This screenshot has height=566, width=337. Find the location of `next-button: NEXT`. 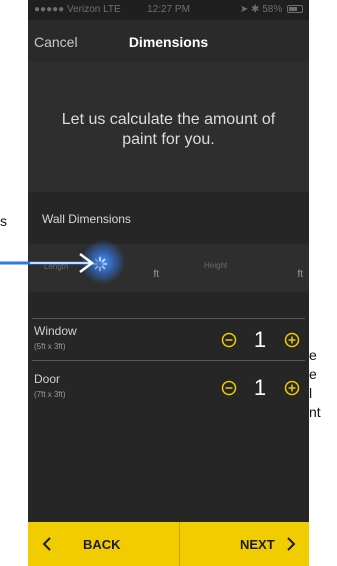

next-button: NEXT is located at coordinates (244, 544).